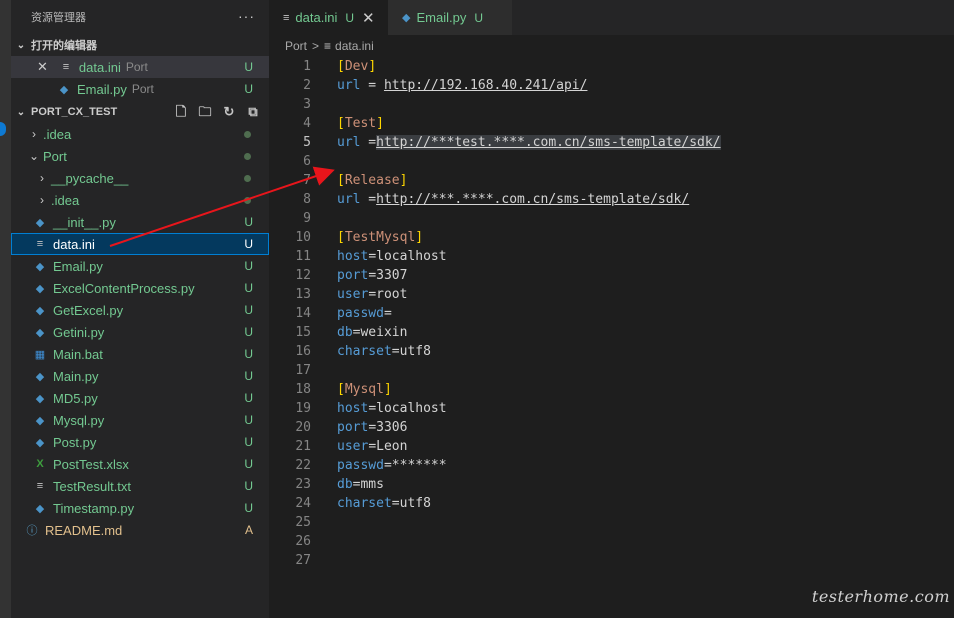  What do you see at coordinates (140, 134) in the screenshot?
I see `tree-folder-idea: › .idea` at bounding box center [140, 134].